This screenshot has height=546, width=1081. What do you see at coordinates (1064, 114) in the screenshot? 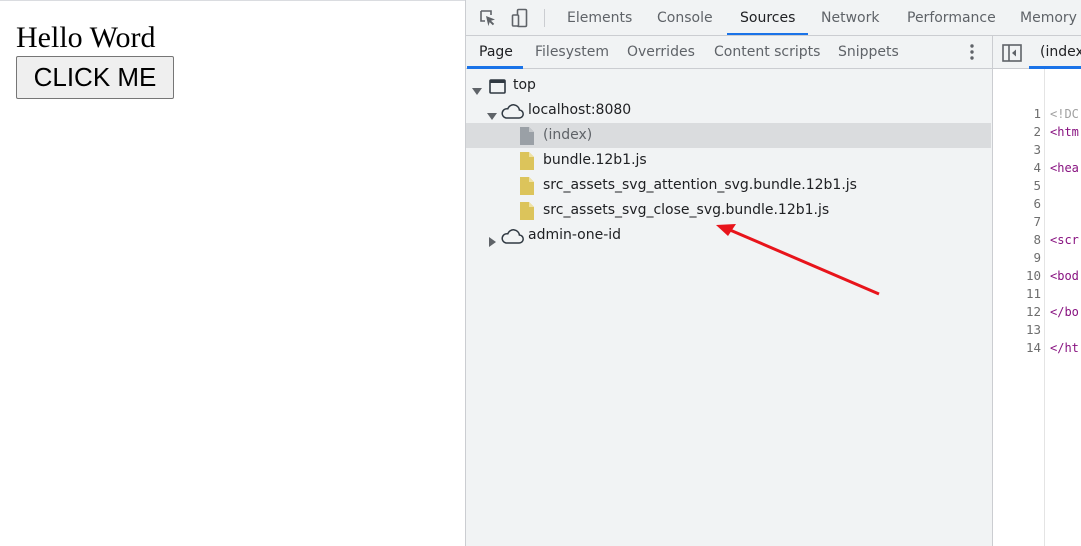
I see `code-text: <!DC` at bounding box center [1064, 114].